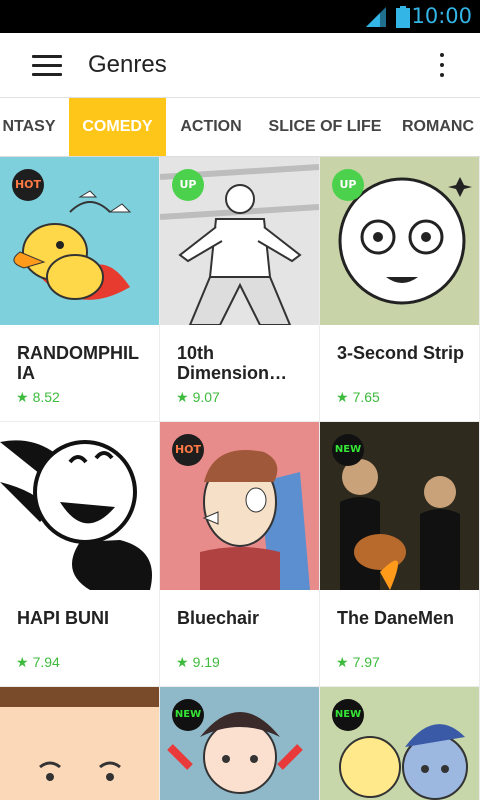  I want to click on comic-rating: ★ 9.07, so click(198, 397).